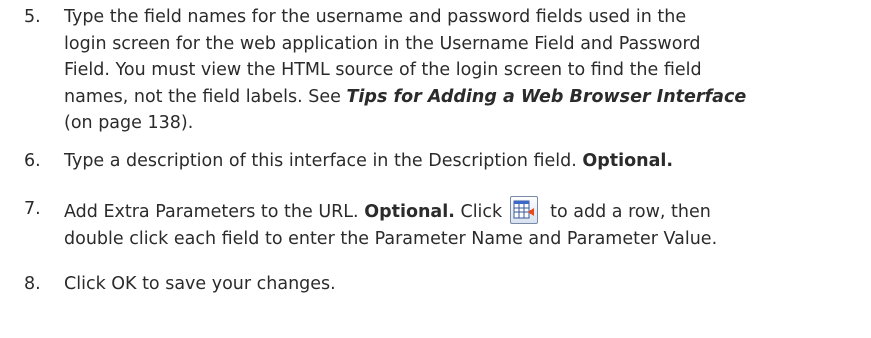 The image size is (871, 338). What do you see at coordinates (32, 17) in the screenshot?
I see `step-number: 5.` at bounding box center [32, 17].